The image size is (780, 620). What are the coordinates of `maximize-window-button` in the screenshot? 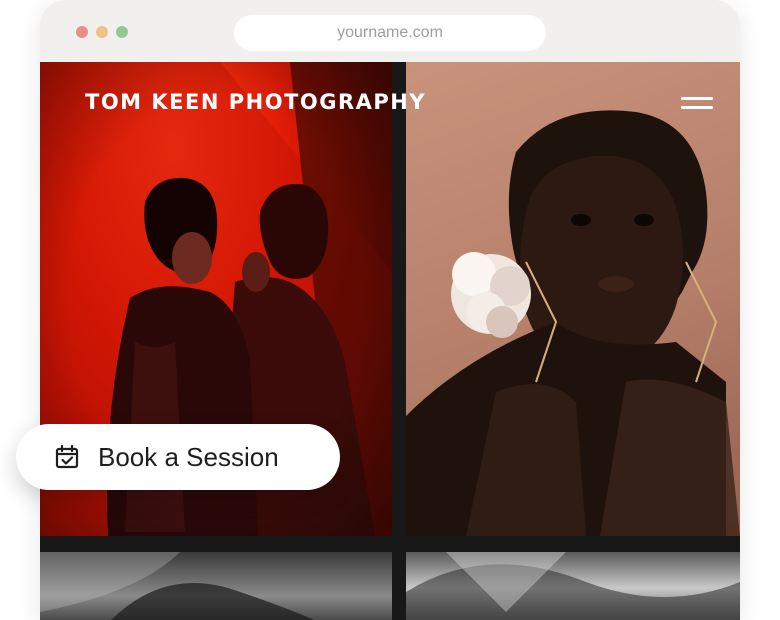 It's located at (122, 32).